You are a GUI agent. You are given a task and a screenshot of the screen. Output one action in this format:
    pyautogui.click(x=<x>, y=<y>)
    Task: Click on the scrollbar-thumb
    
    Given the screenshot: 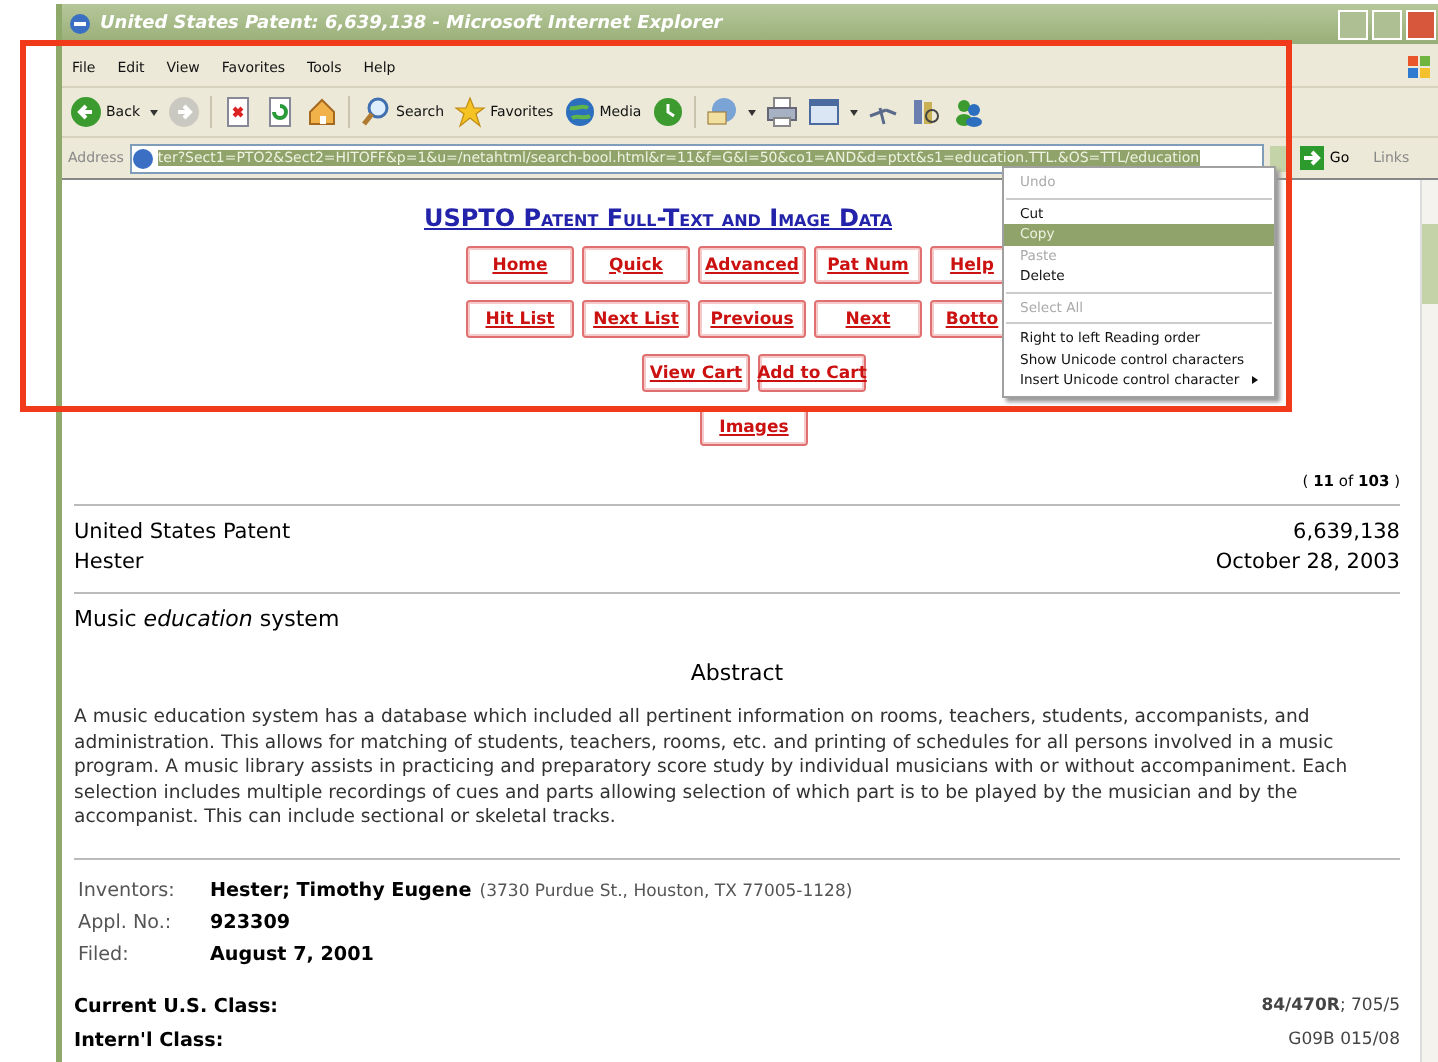 What is the action you would take?
    pyautogui.click(x=1430, y=264)
    